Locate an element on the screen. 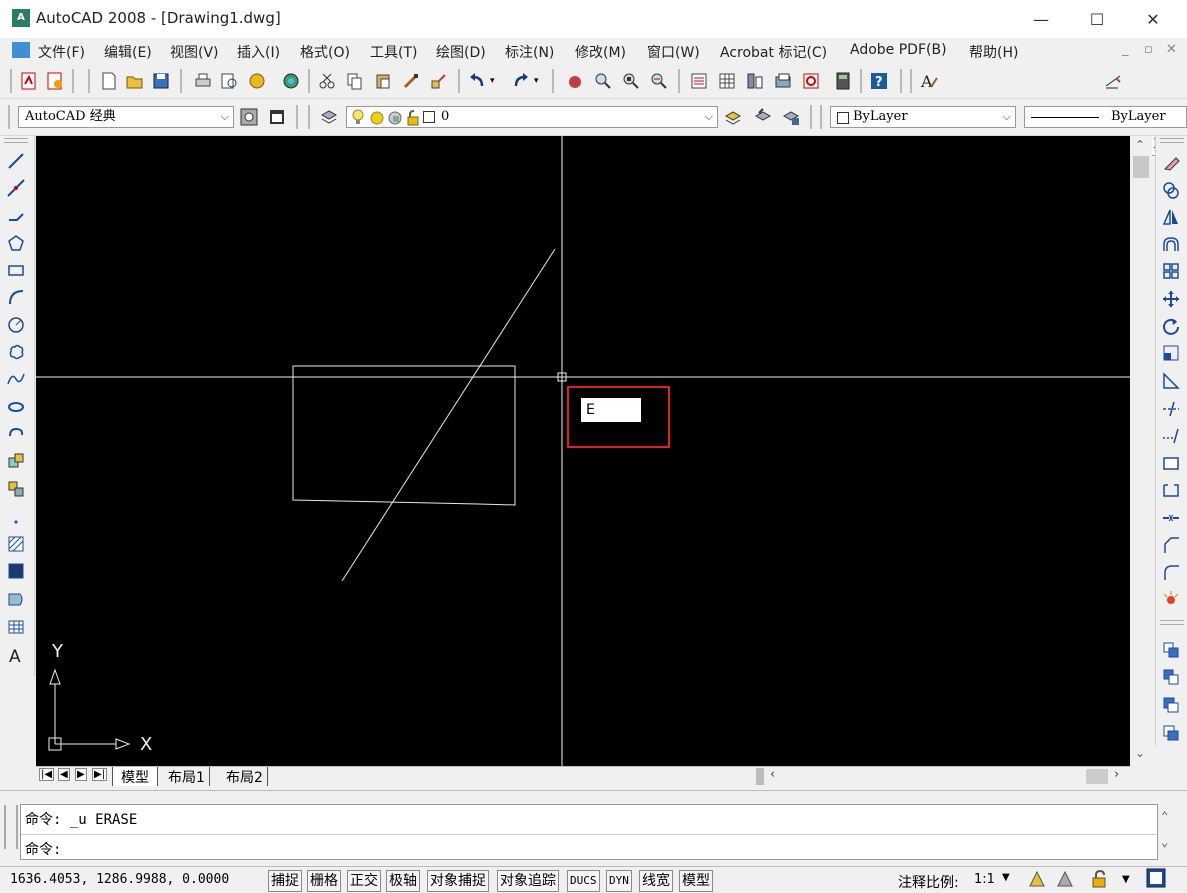 Image resolution: width=1187 pixels, height=893 pixels. cut-icon is located at coordinates (327, 81).